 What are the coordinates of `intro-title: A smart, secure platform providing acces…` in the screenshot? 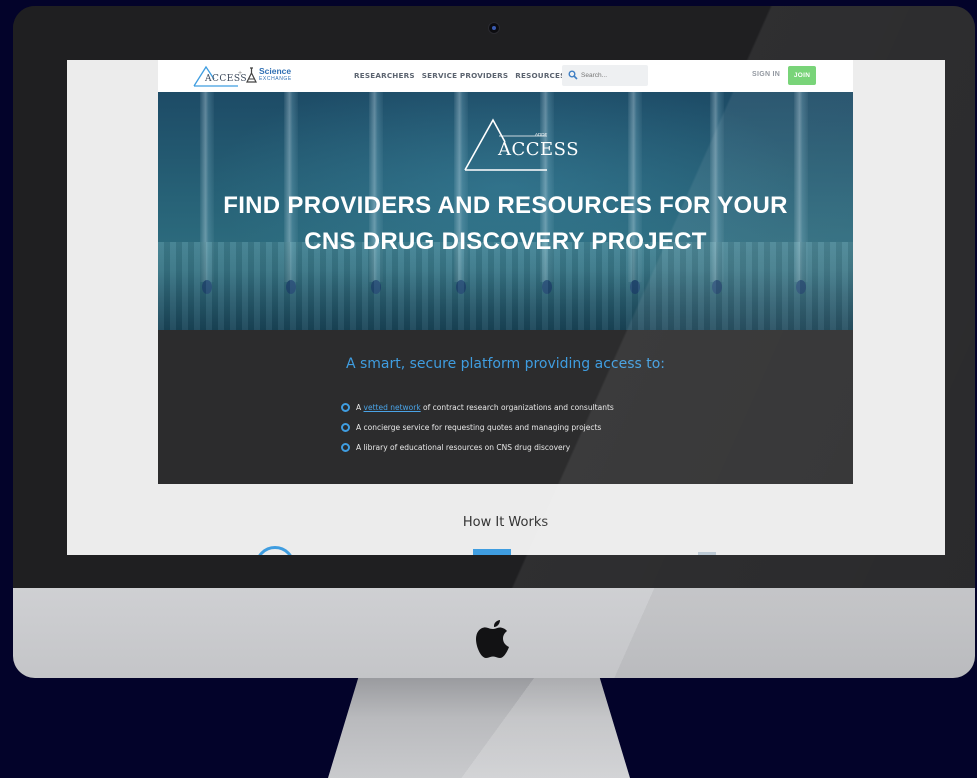 It's located at (505, 364).